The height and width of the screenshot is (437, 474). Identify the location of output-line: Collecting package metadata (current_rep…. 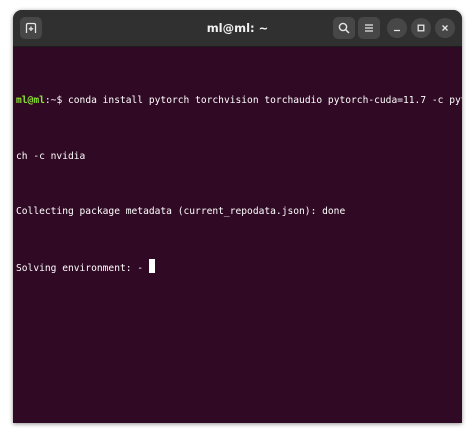
(181, 211).